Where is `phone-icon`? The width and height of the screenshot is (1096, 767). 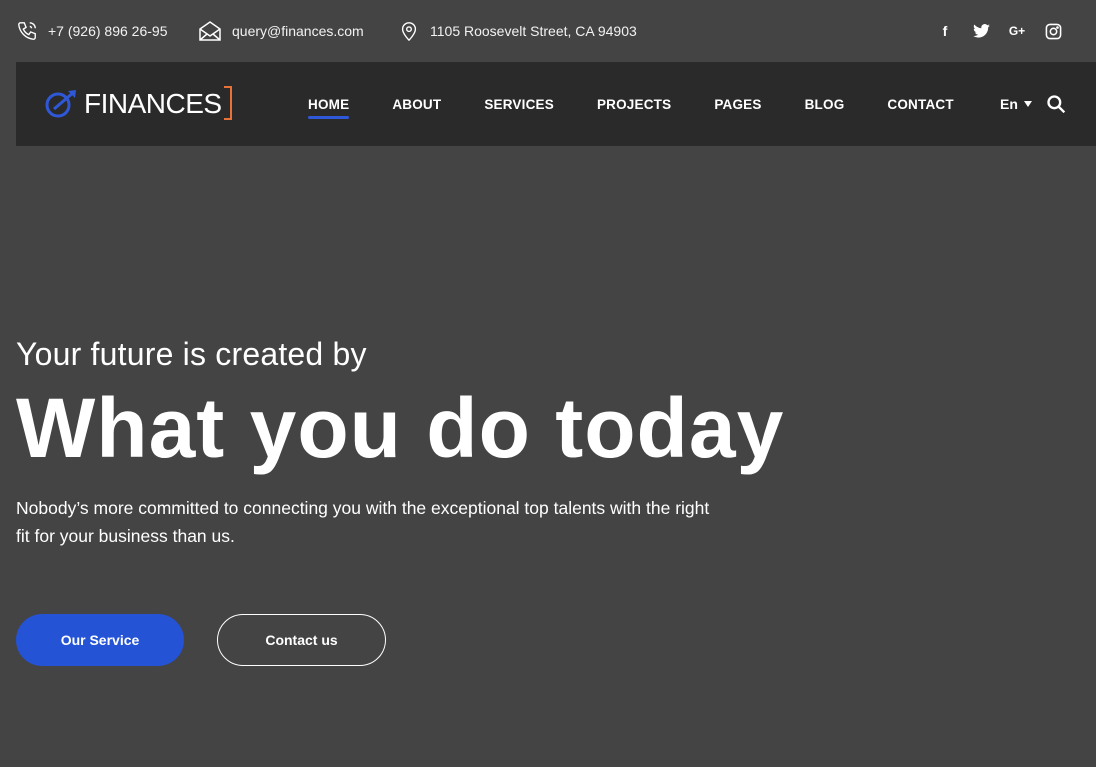 phone-icon is located at coordinates (27, 31).